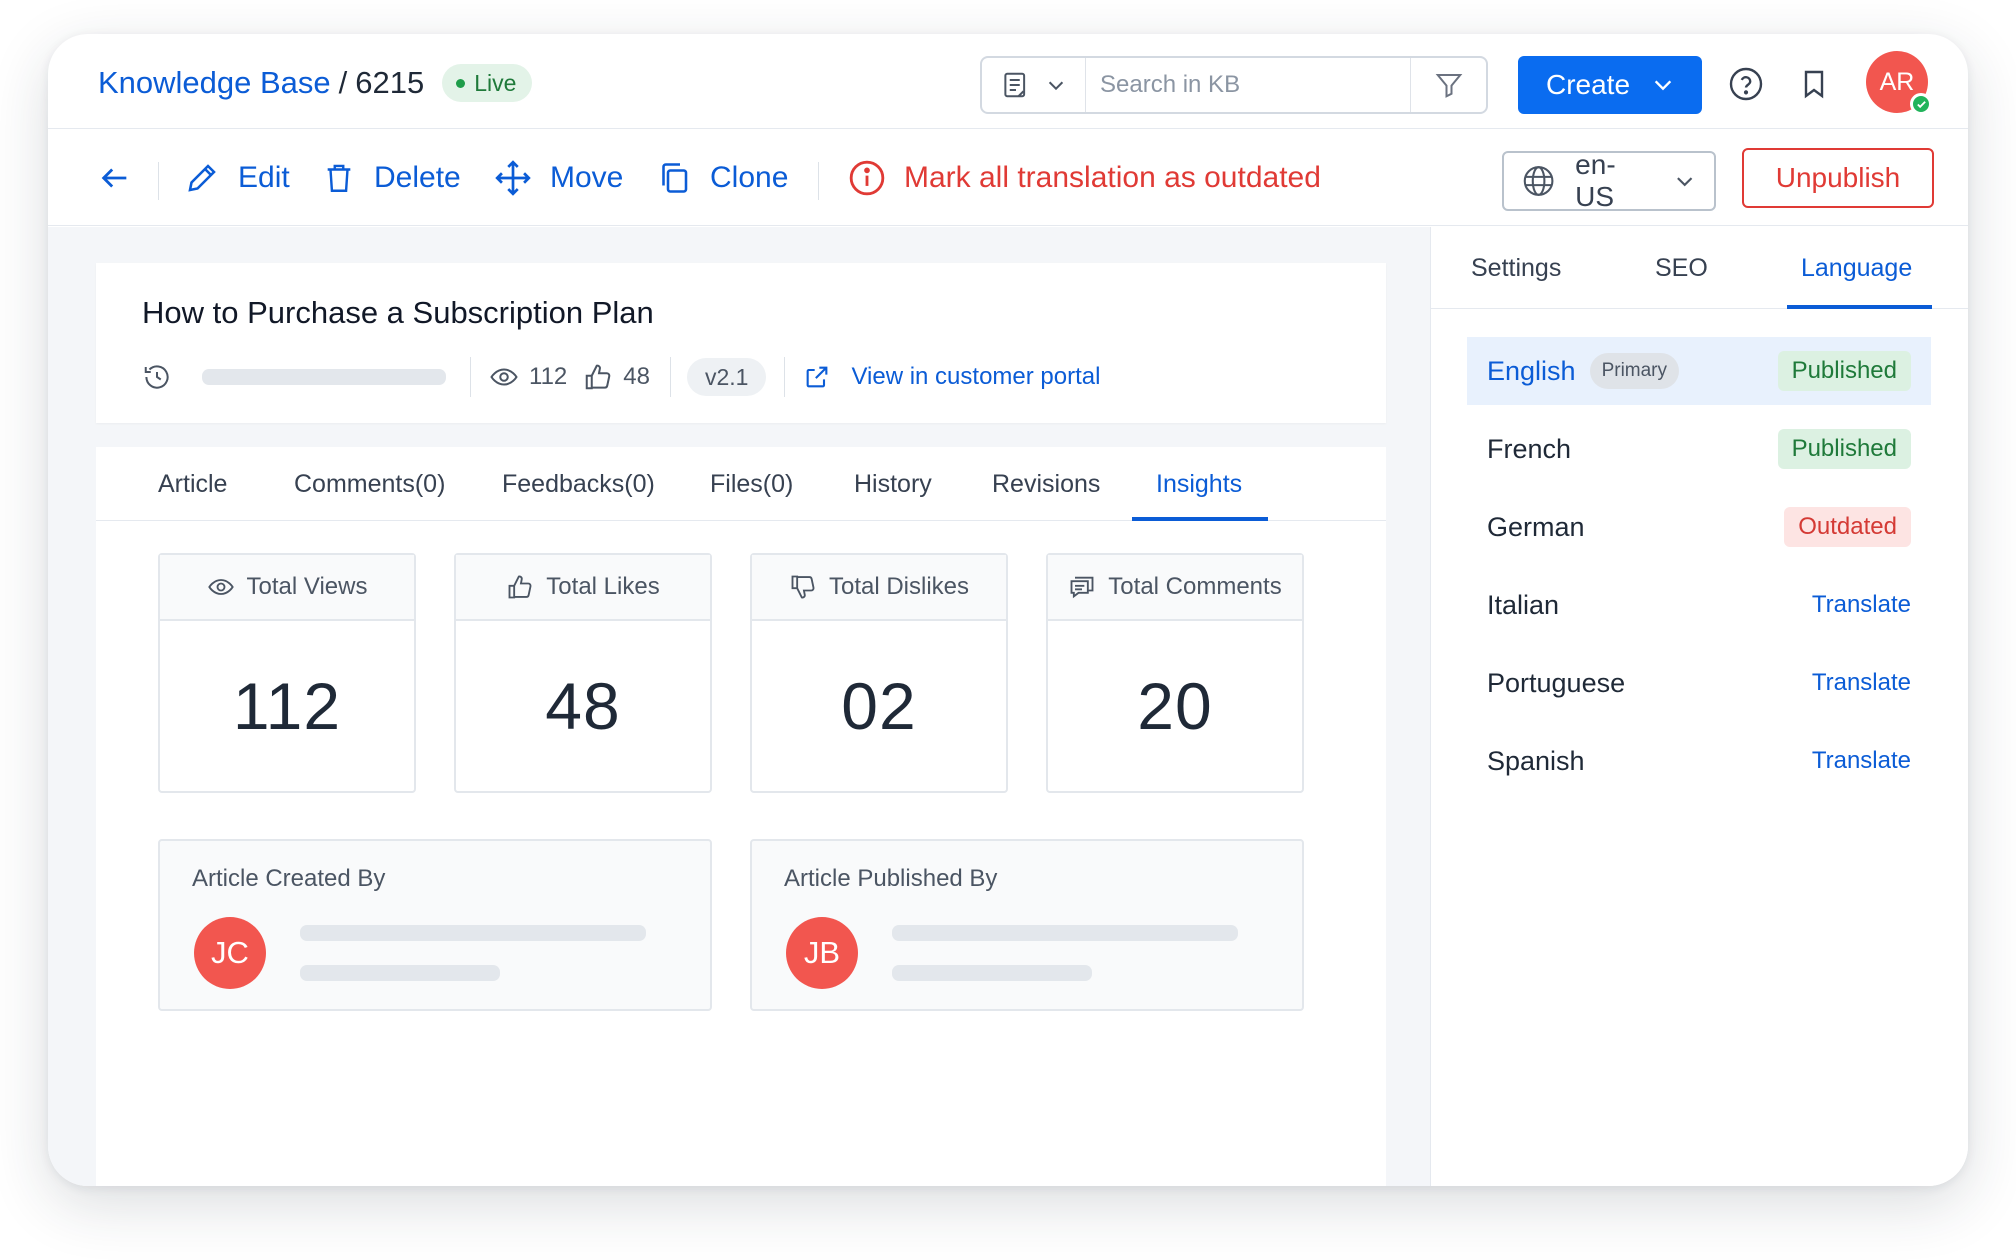 The height and width of the screenshot is (1260, 2016). Describe the element at coordinates (1536, 760) in the screenshot. I see `language-name: Spanish` at that location.